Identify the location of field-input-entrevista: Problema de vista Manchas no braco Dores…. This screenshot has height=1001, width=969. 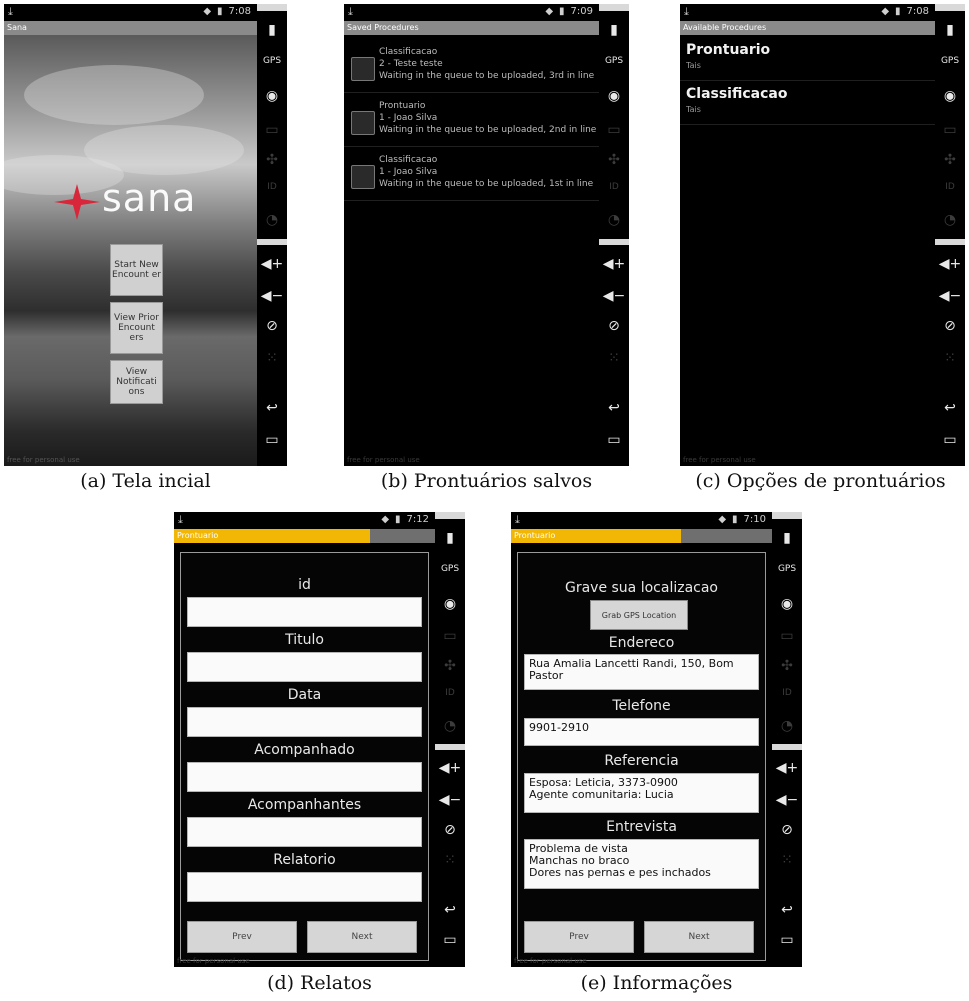
(641, 864).